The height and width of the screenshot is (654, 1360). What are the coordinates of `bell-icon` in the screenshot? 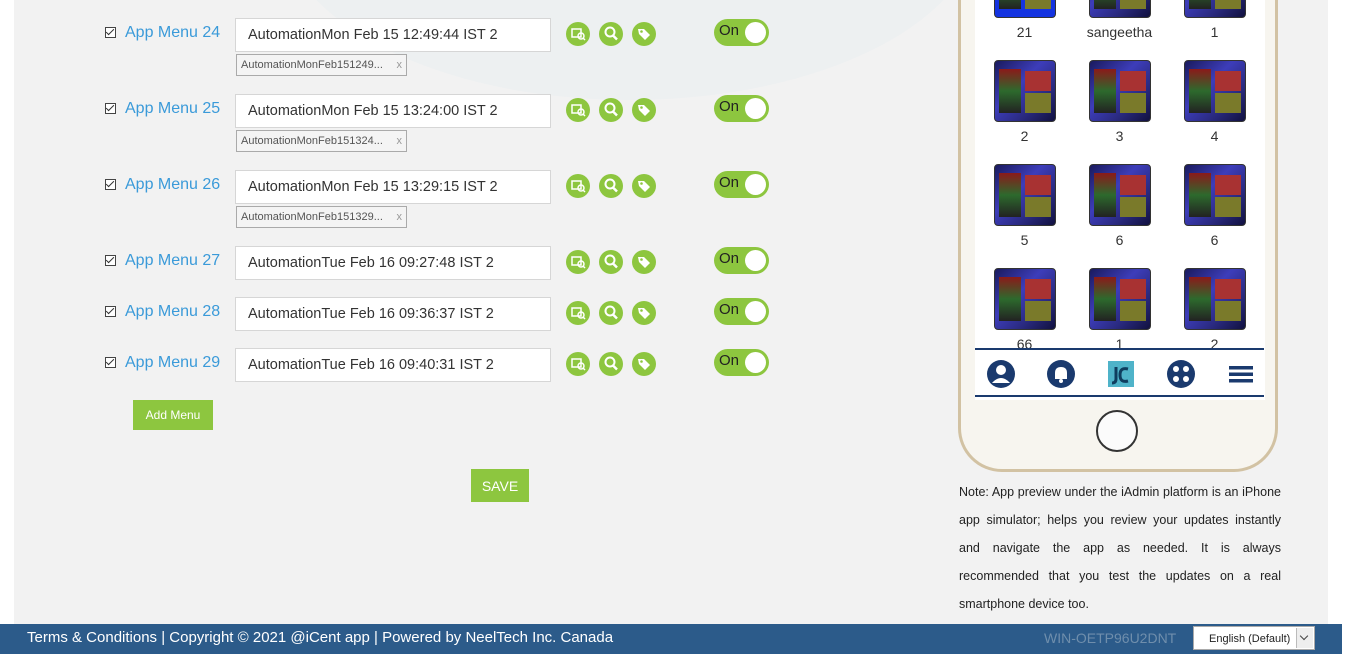 It's located at (1061, 374).